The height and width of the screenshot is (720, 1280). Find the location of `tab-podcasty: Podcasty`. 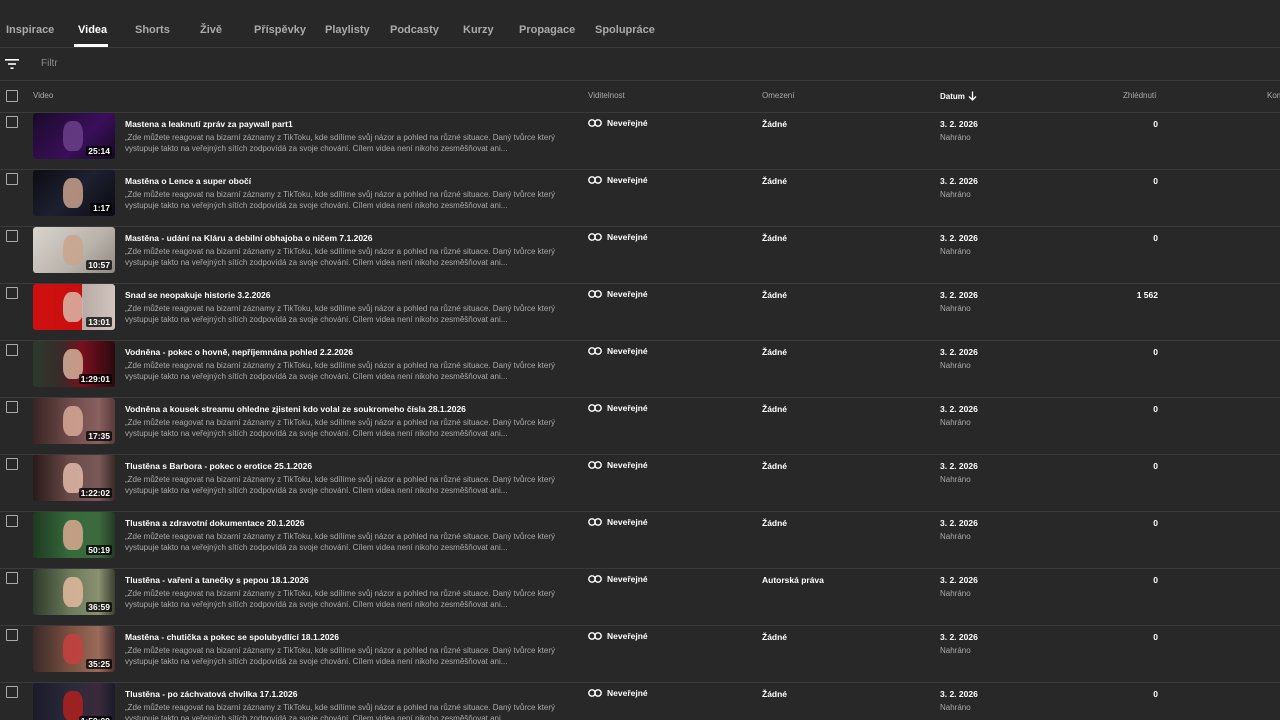

tab-podcasty: Podcasty is located at coordinates (414, 30).